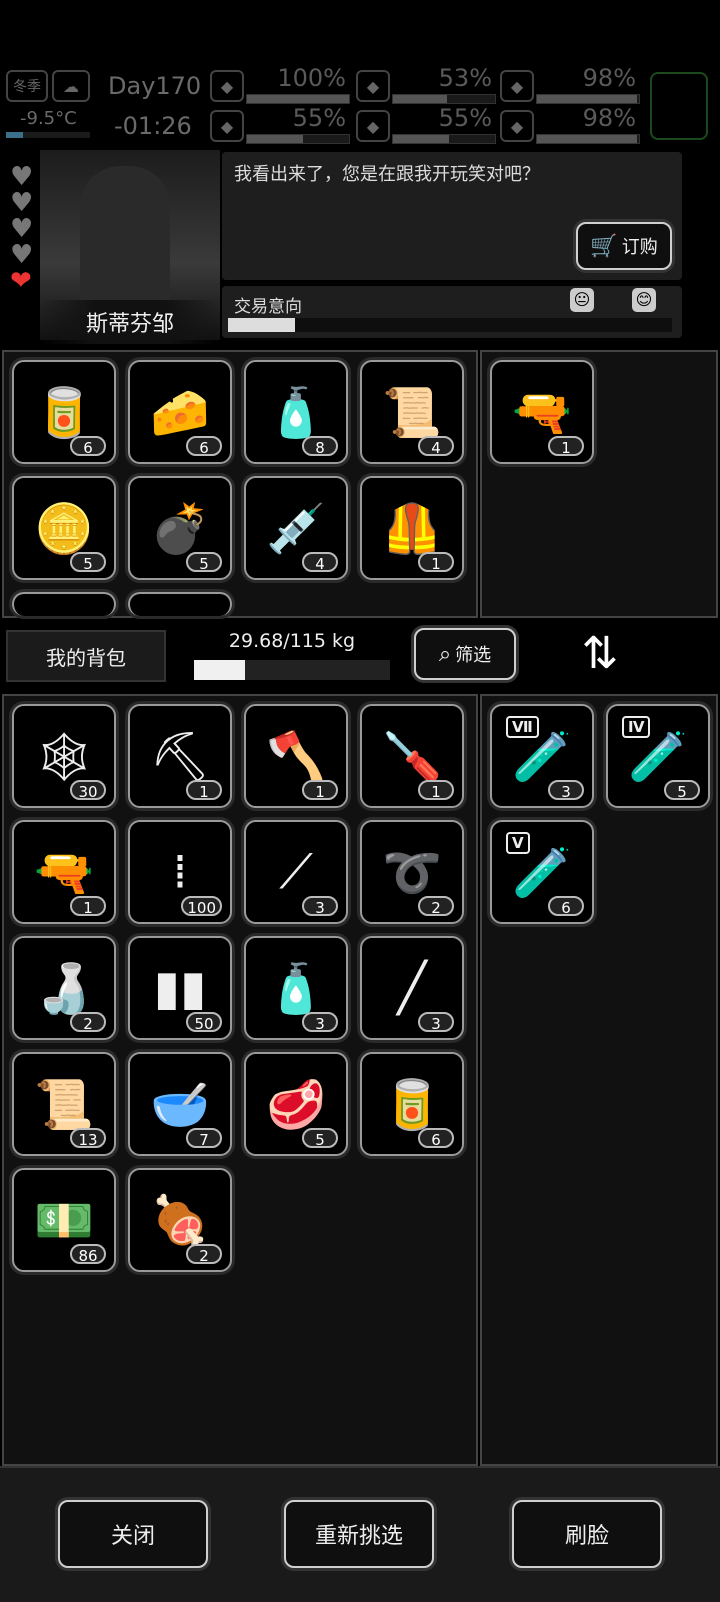 Image resolution: width=720 pixels, height=1602 pixels. I want to click on temperature-bar, so click(48, 135).